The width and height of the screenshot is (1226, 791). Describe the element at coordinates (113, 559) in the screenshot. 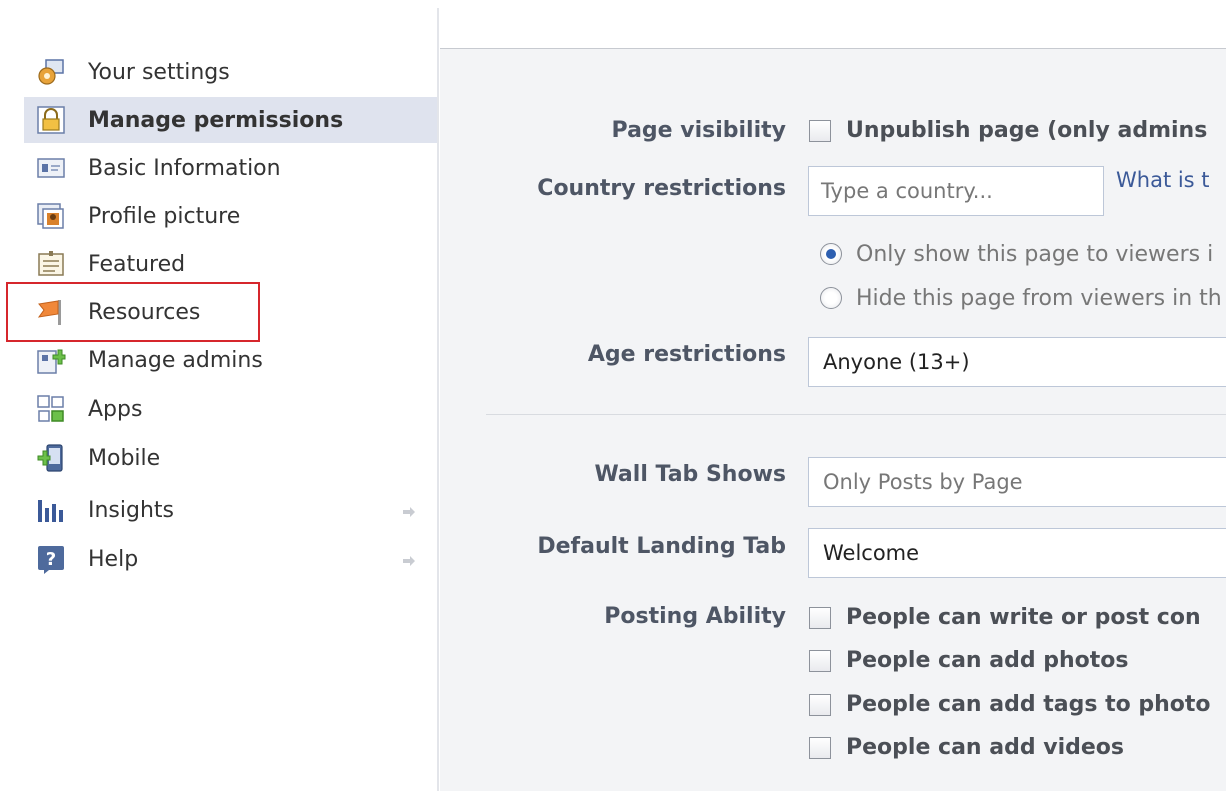

I see `sidebar-item-label: Help` at that location.